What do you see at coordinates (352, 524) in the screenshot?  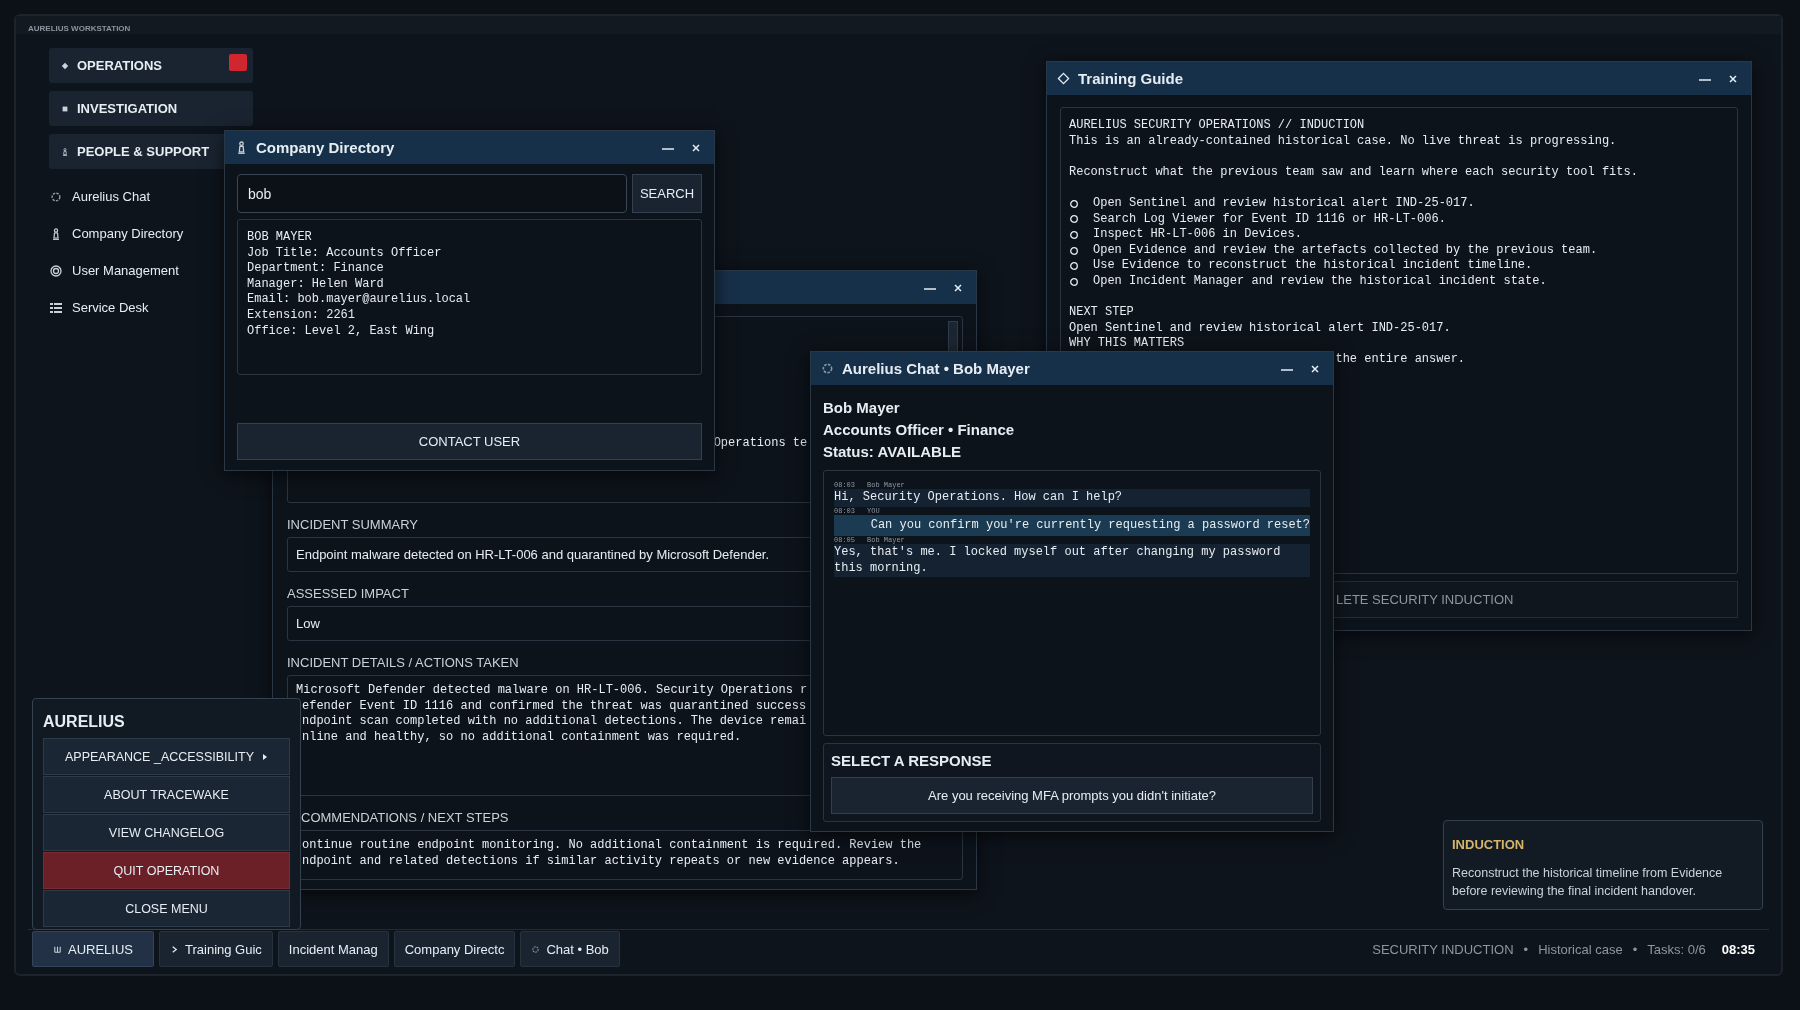 I see `field-label: INCIDENT SUMMARY` at bounding box center [352, 524].